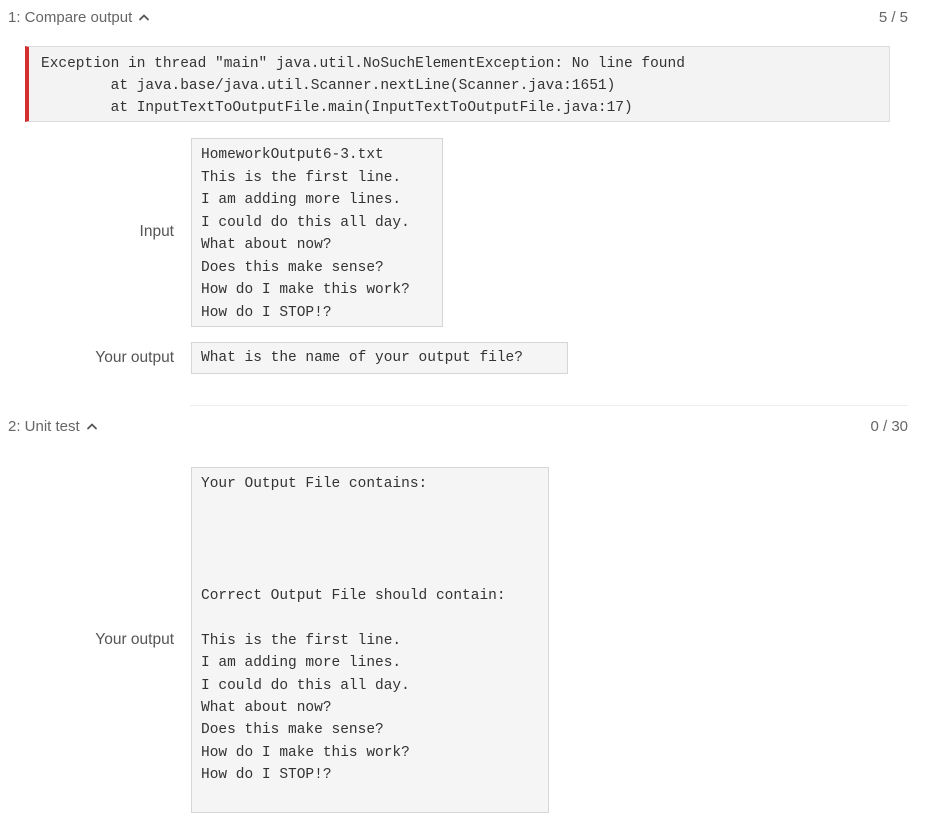 This screenshot has height=834, width=925. Describe the element at coordinates (134, 357) in the screenshot. I see `output-label: Your output` at that location.